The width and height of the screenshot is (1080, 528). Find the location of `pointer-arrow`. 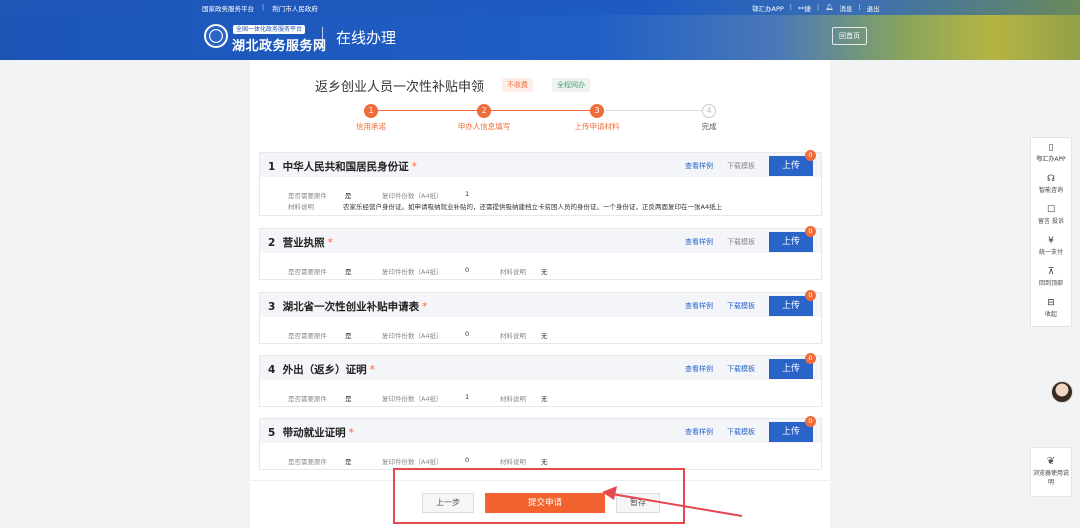

pointer-arrow is located at coordinates (672, 501).